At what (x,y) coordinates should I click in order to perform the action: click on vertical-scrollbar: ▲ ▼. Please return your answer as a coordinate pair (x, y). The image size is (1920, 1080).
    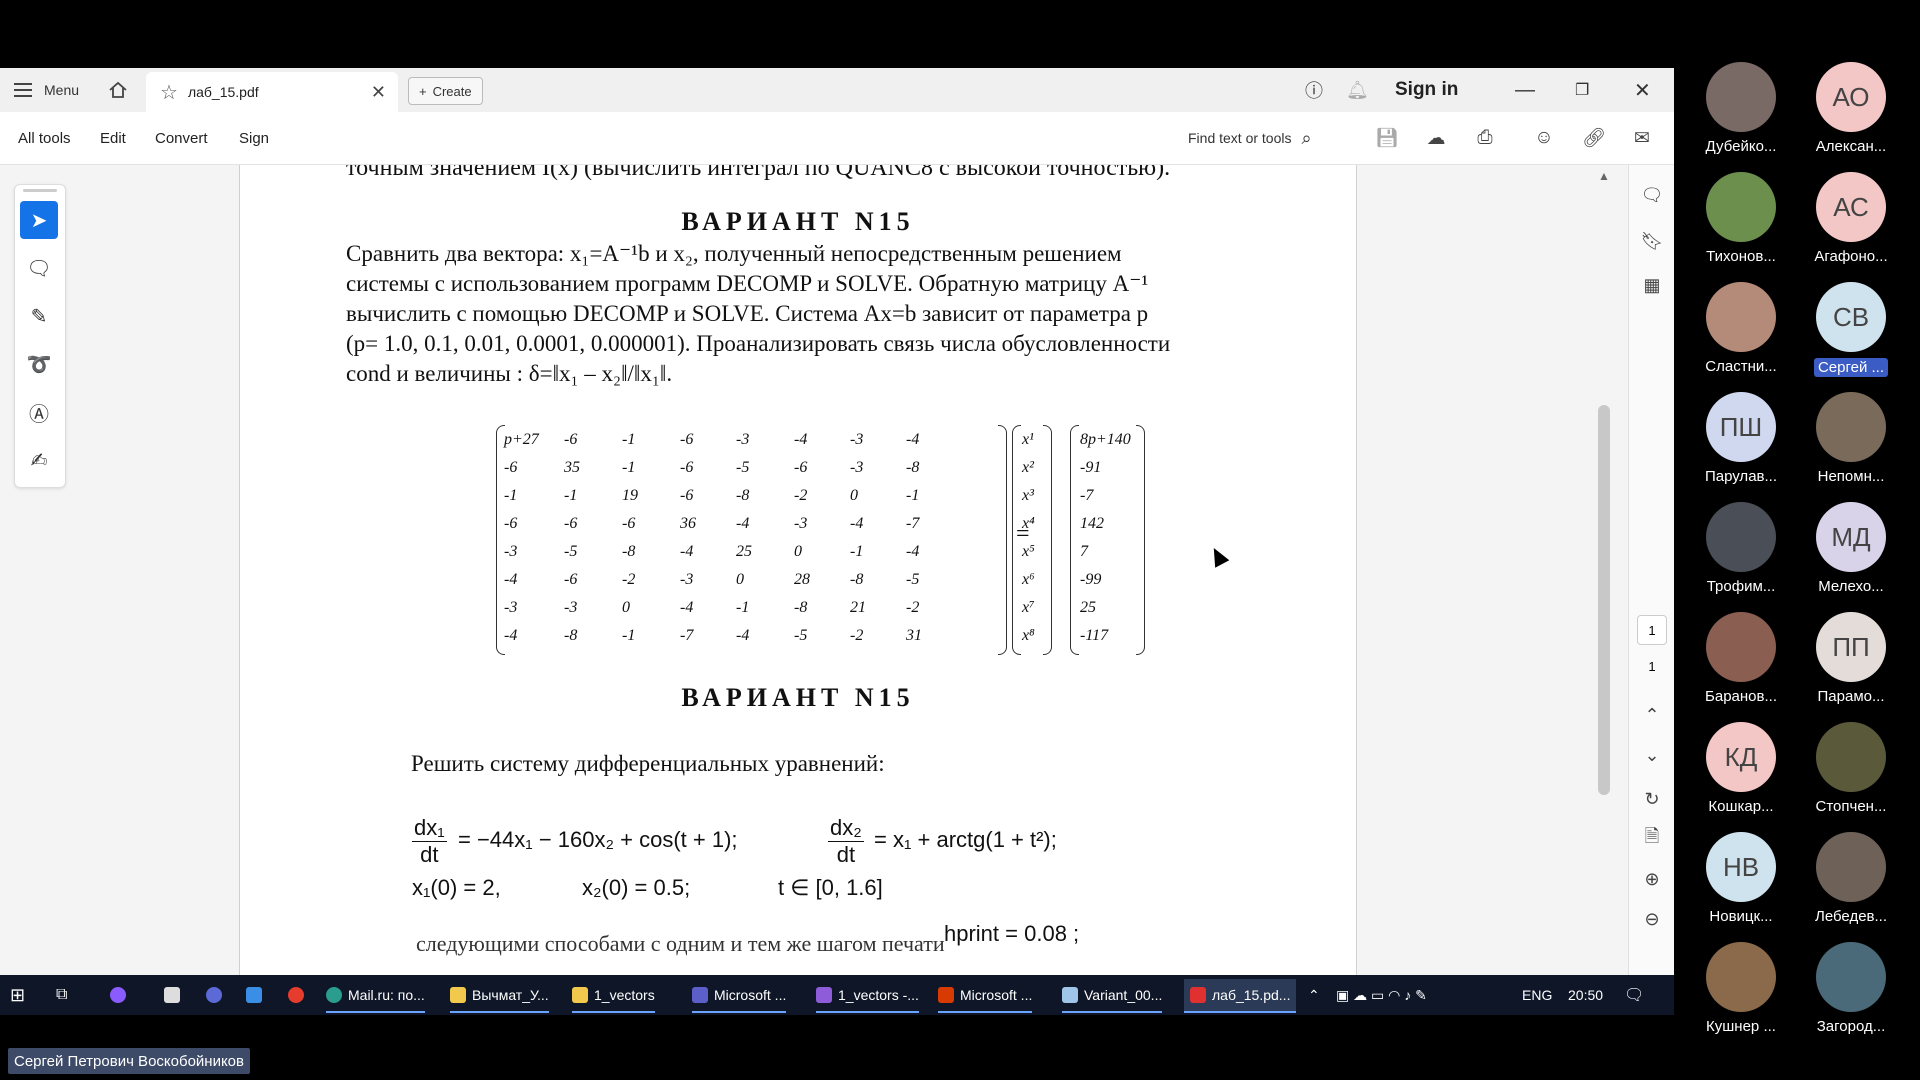
    Looking at the image, I should click on (1604, 590).